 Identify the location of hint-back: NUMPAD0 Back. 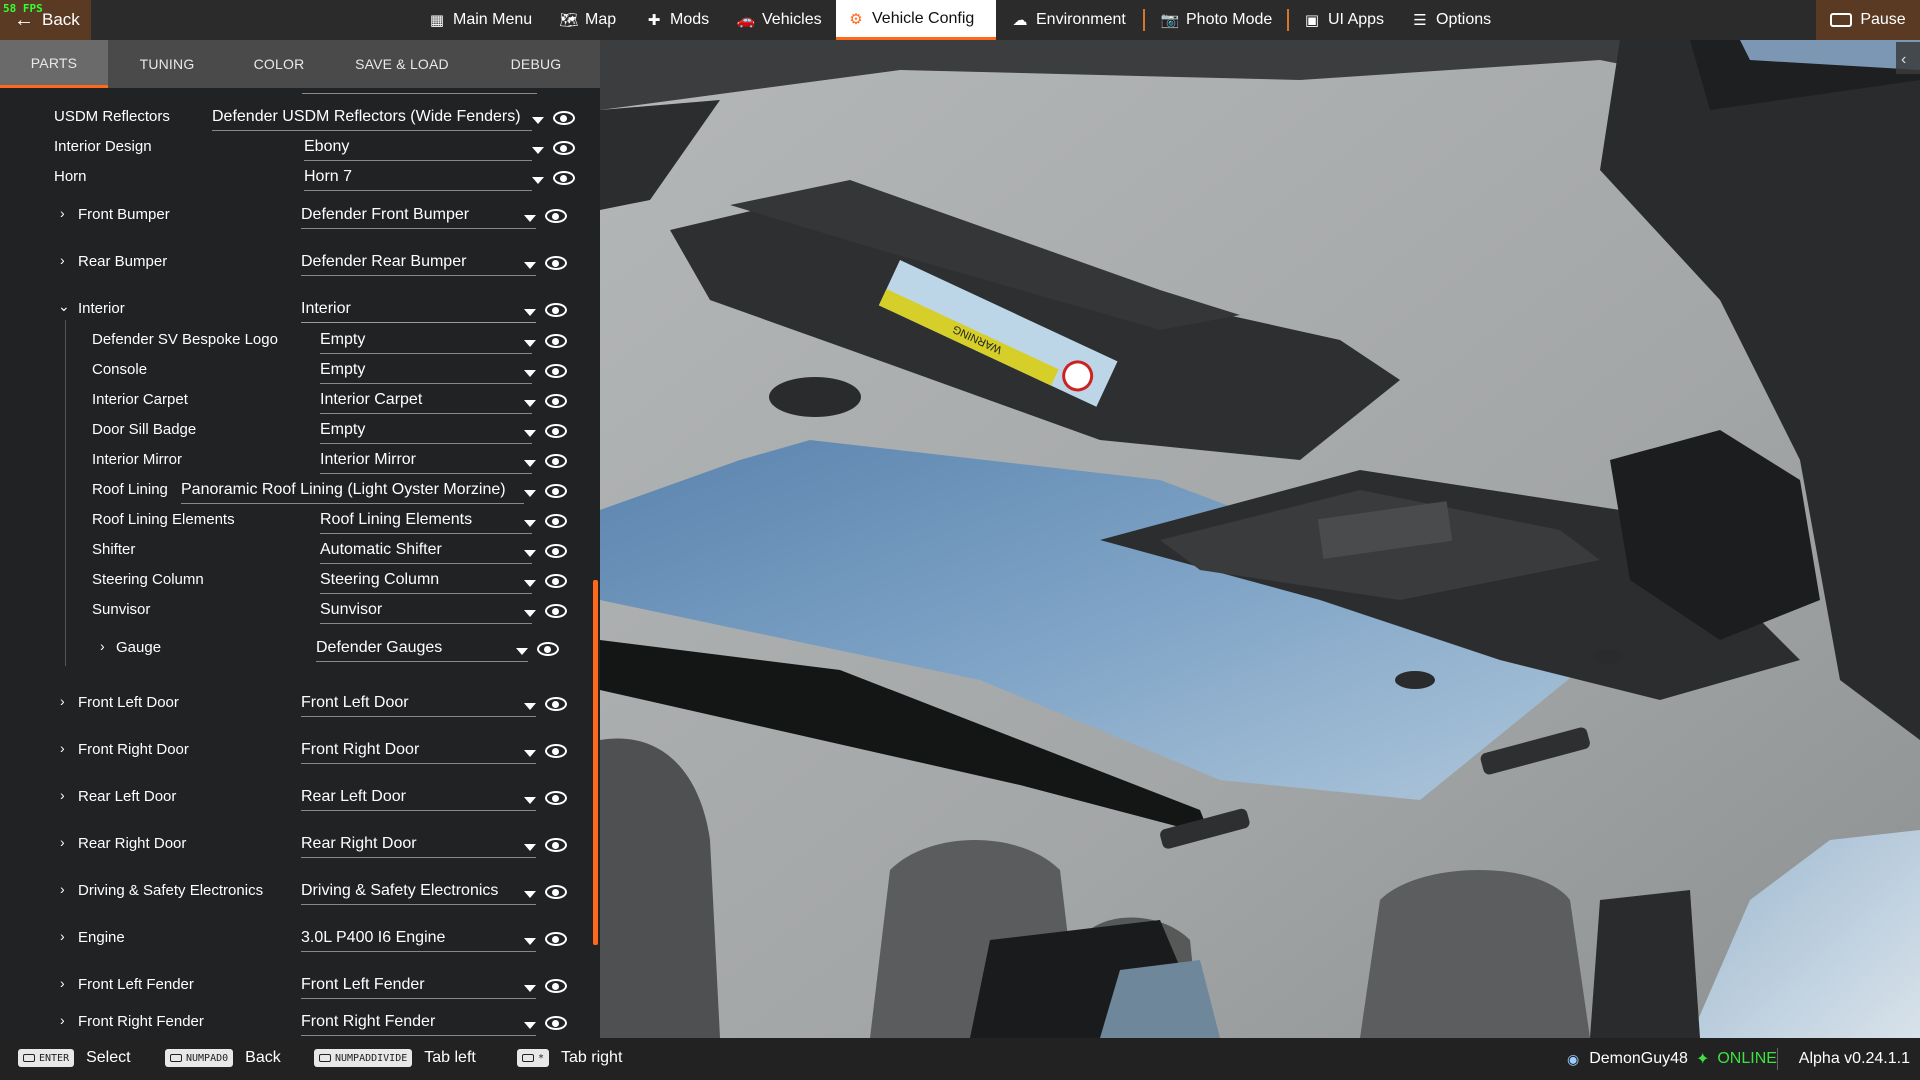
(223, 1058).